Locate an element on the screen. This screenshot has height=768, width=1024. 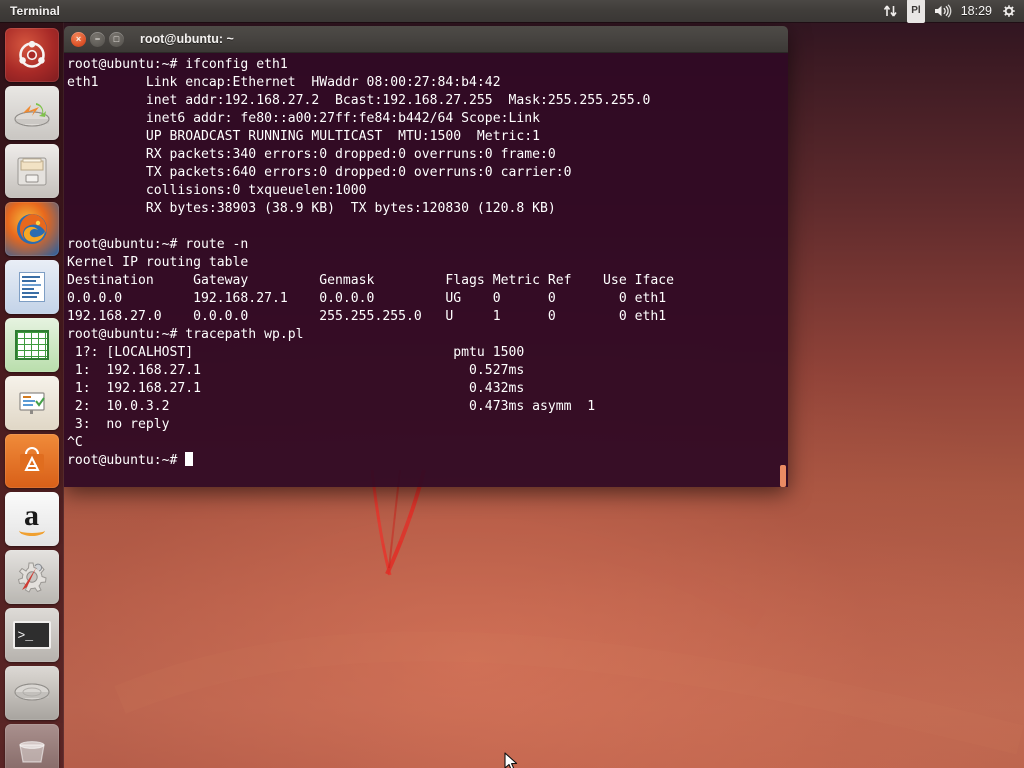
launcher-item-system-settings is located at coordinates (31, 577).